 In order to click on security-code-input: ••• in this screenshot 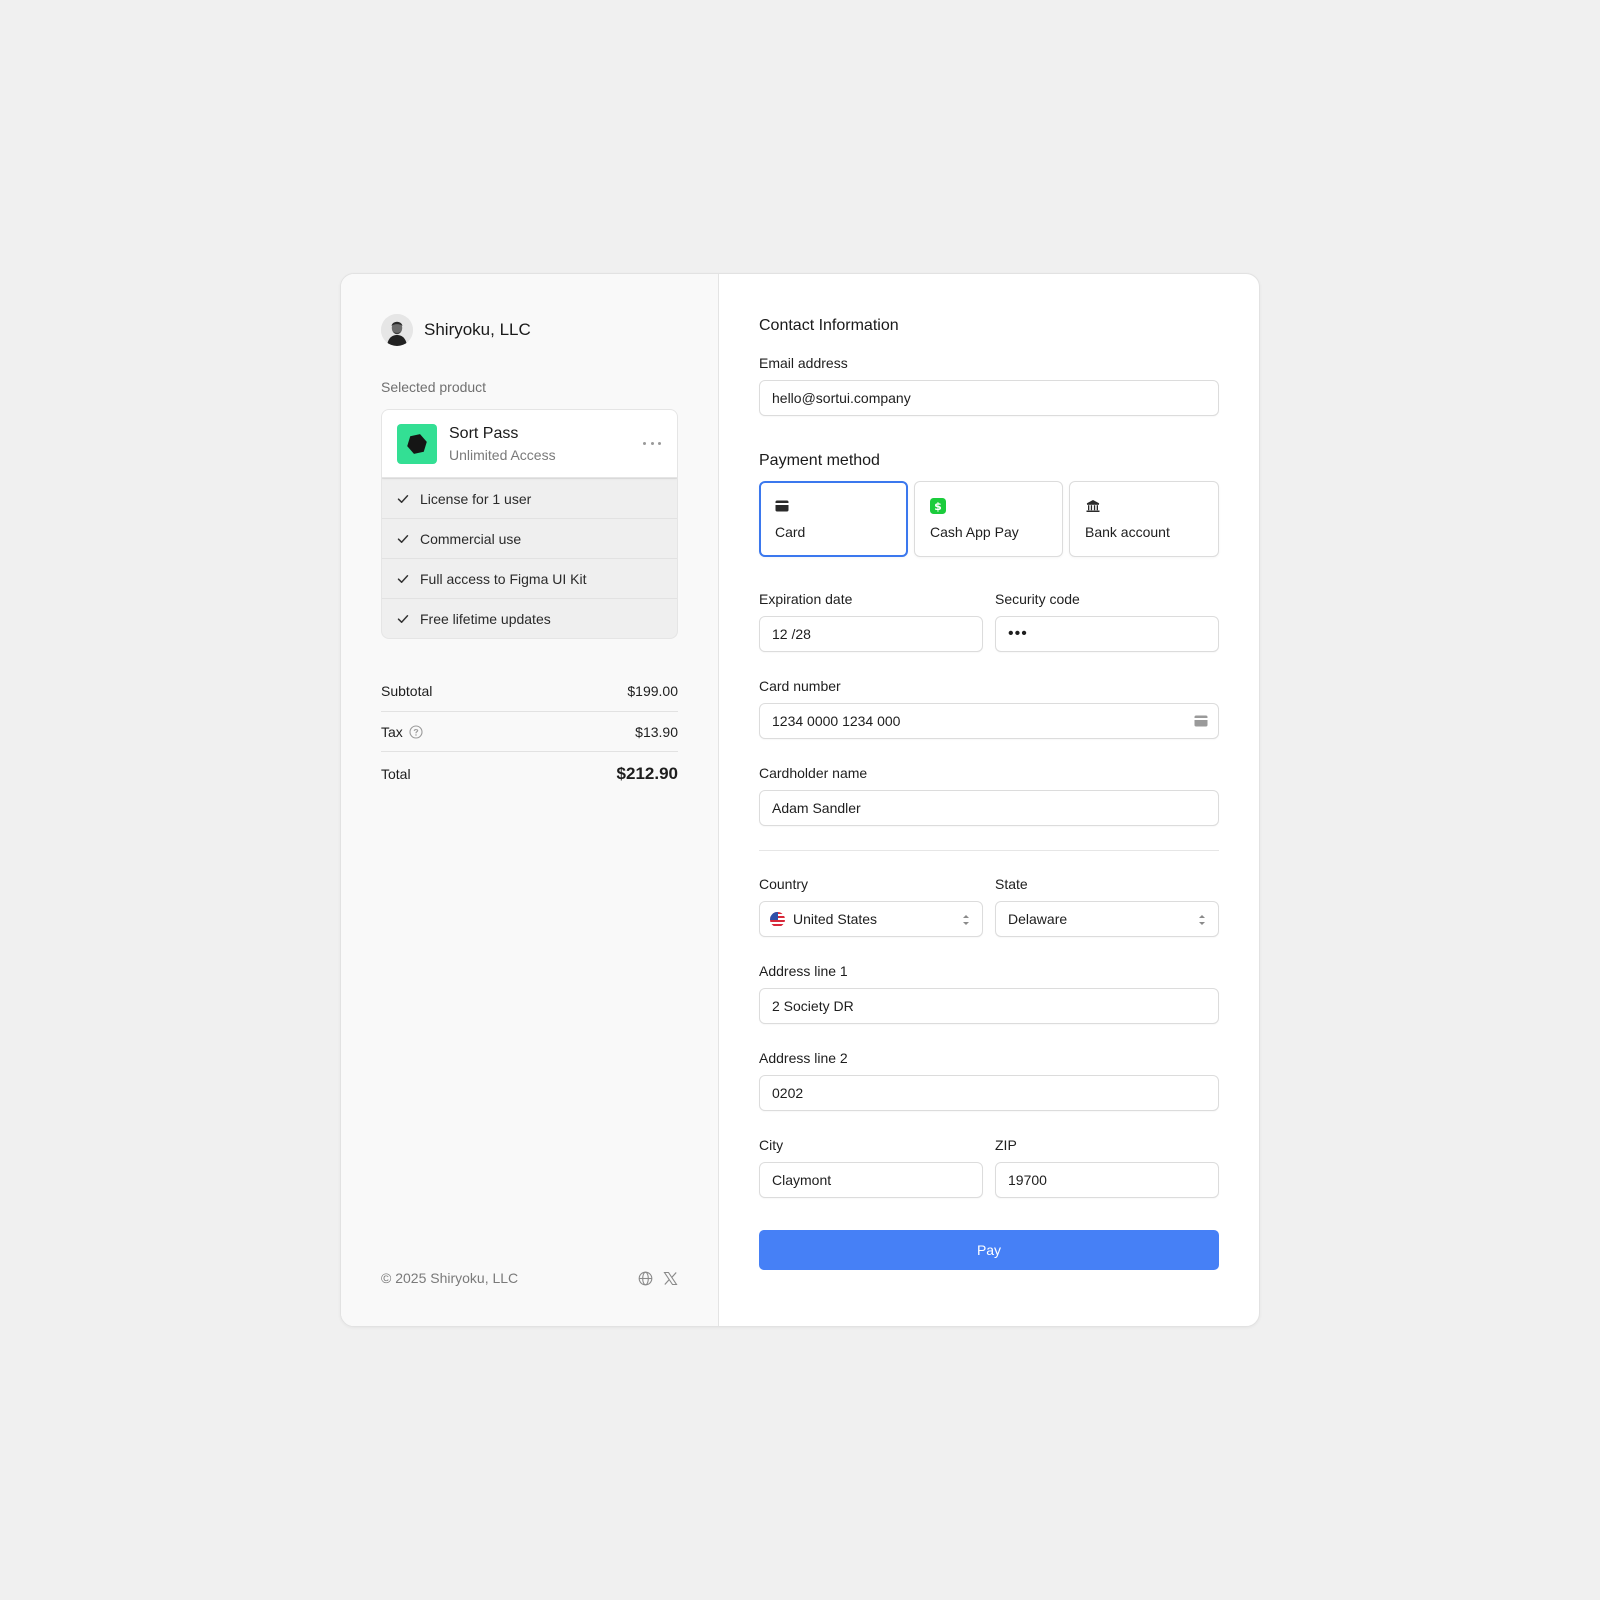, I will do `click(1107, 634)`.